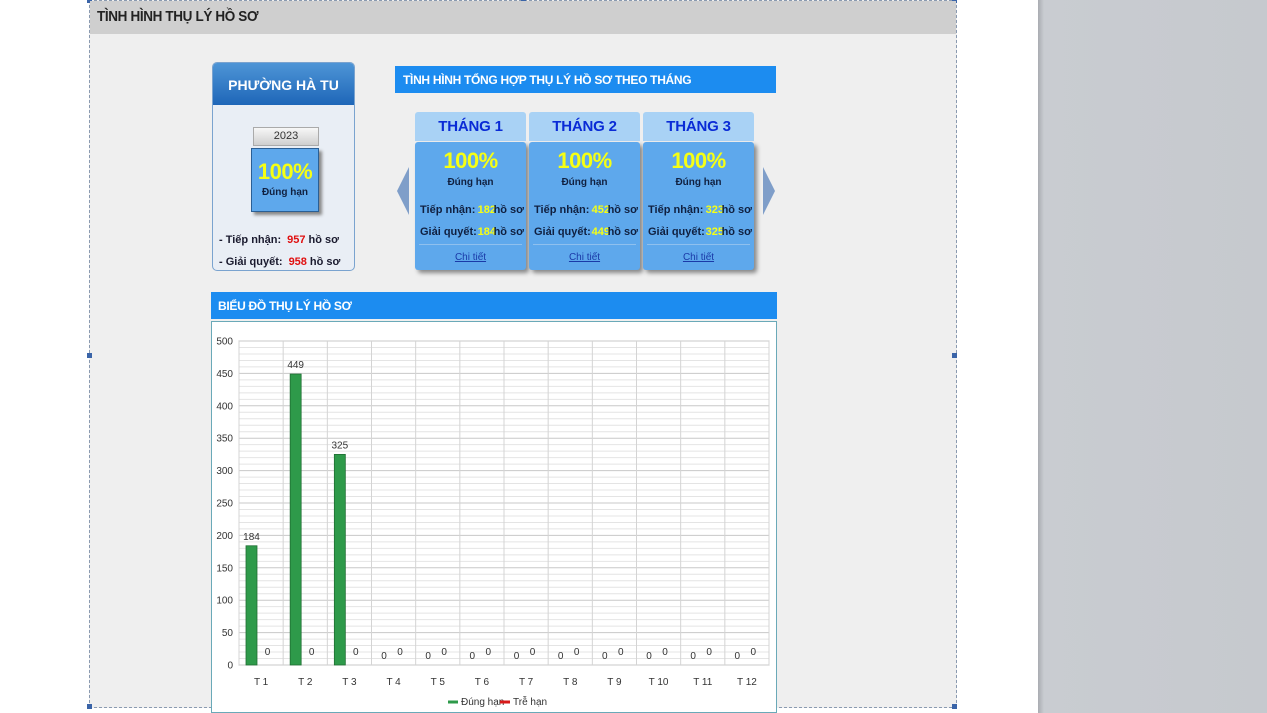 The width and height of the screenshot is (1267, 713). What do you see at coordinates (305, 682) in the screenshot?
I see `x-tick-label: T 2` at bounding box center [305, 682].